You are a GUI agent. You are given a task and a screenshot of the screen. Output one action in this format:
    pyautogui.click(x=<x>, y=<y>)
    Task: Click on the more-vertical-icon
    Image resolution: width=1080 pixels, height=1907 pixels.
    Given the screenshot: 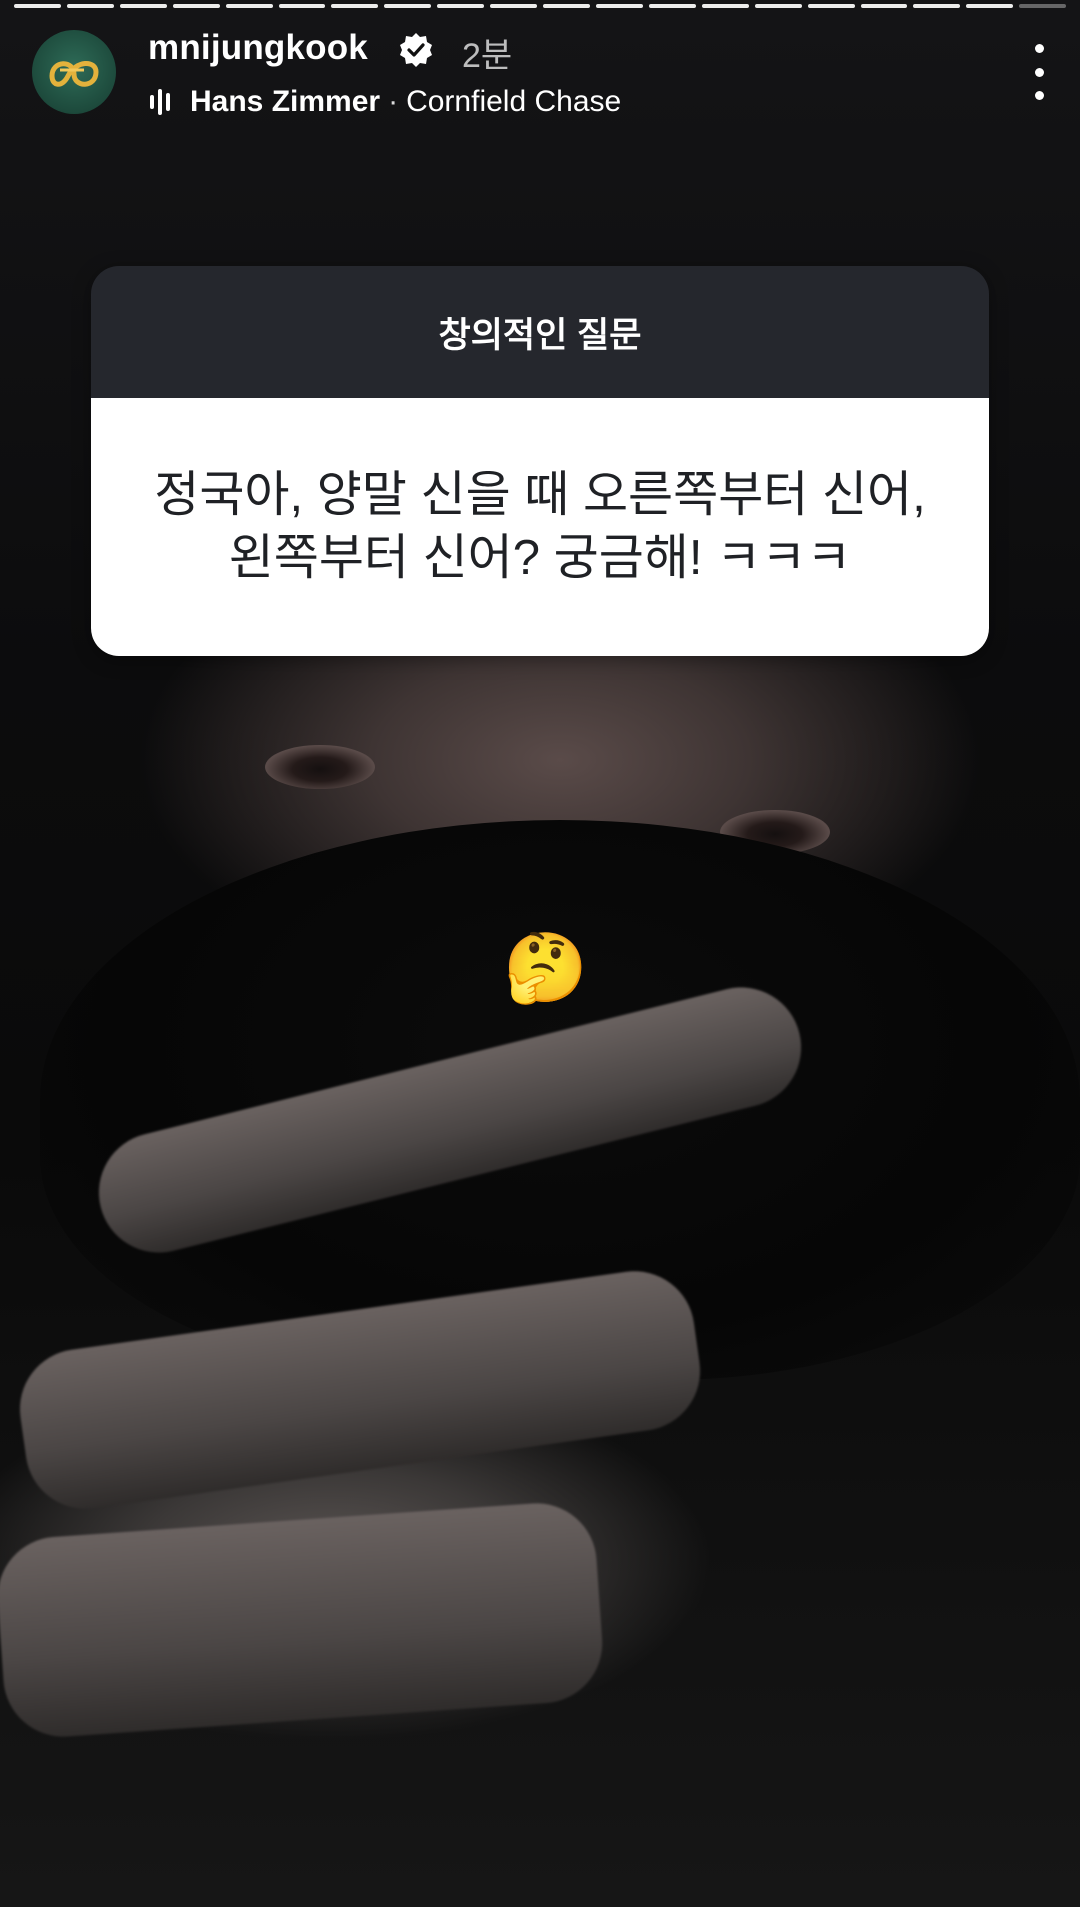 What is the action you would take?
    pyautogui.click(x=1039, y=48)
    